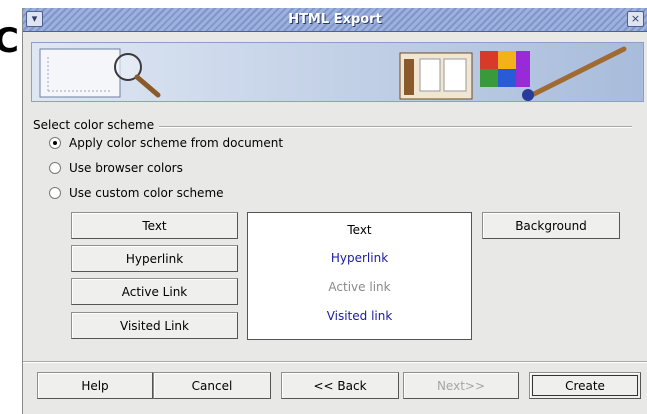 The width and height of the screenshot is (647, 414). I want to click on radio-apply-document-scheme: Apply color scheme from document, so click(166, 143).